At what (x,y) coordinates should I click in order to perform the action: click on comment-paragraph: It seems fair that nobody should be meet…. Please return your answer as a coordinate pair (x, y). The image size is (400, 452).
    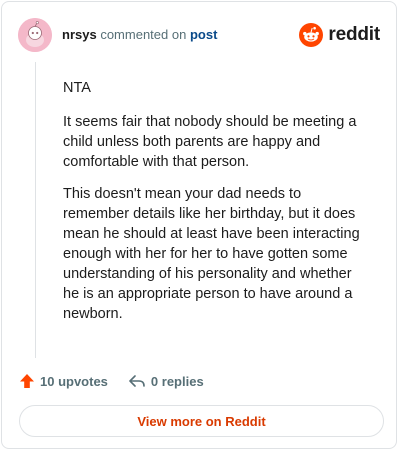
    Looking at the image, I should click on (210, 142).